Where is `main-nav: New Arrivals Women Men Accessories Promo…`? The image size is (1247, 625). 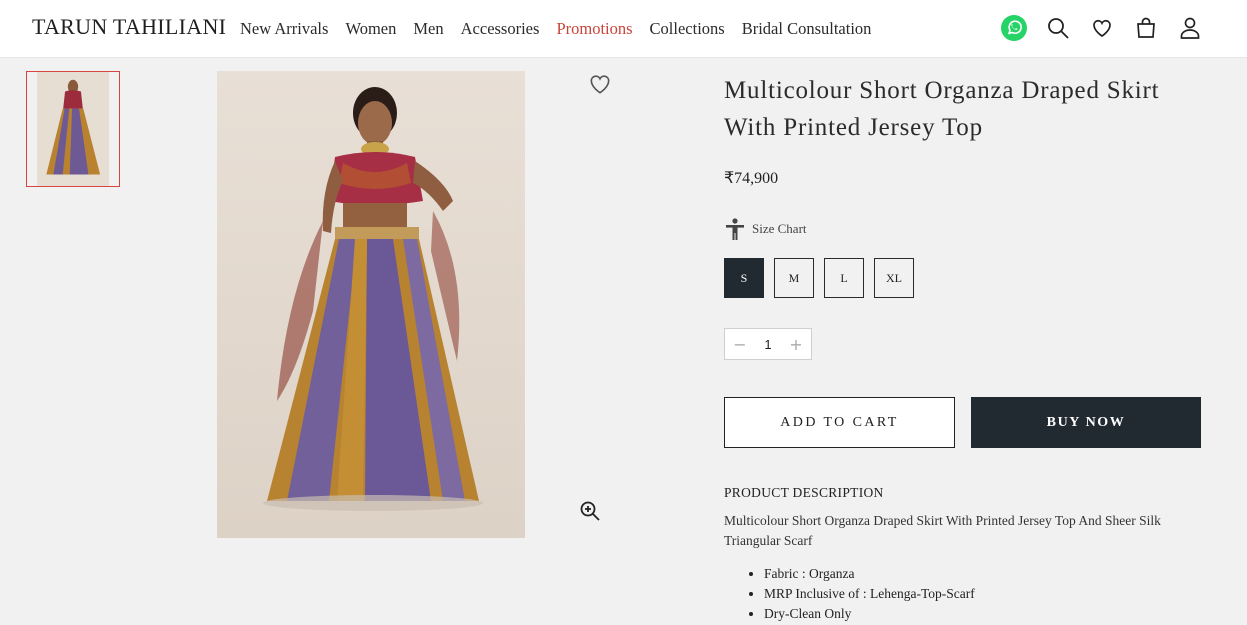
main-nav: New Arrivals Women Men Accessories Promo… is located at coordinates (564, 29).